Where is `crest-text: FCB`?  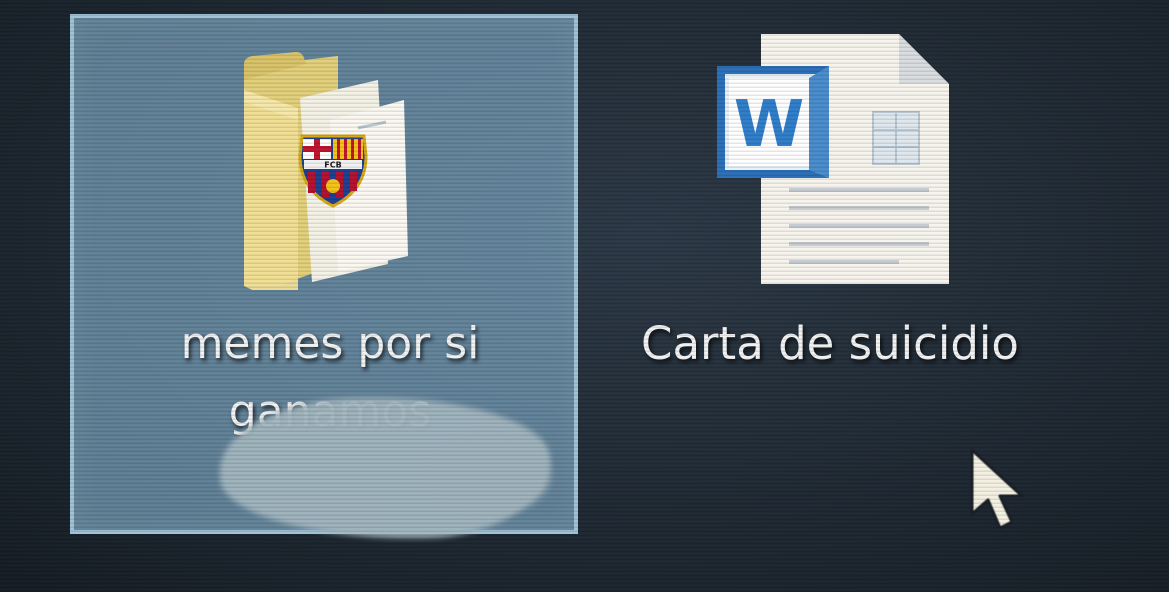
crest-text: FCB is located at coordinates (332, 165).